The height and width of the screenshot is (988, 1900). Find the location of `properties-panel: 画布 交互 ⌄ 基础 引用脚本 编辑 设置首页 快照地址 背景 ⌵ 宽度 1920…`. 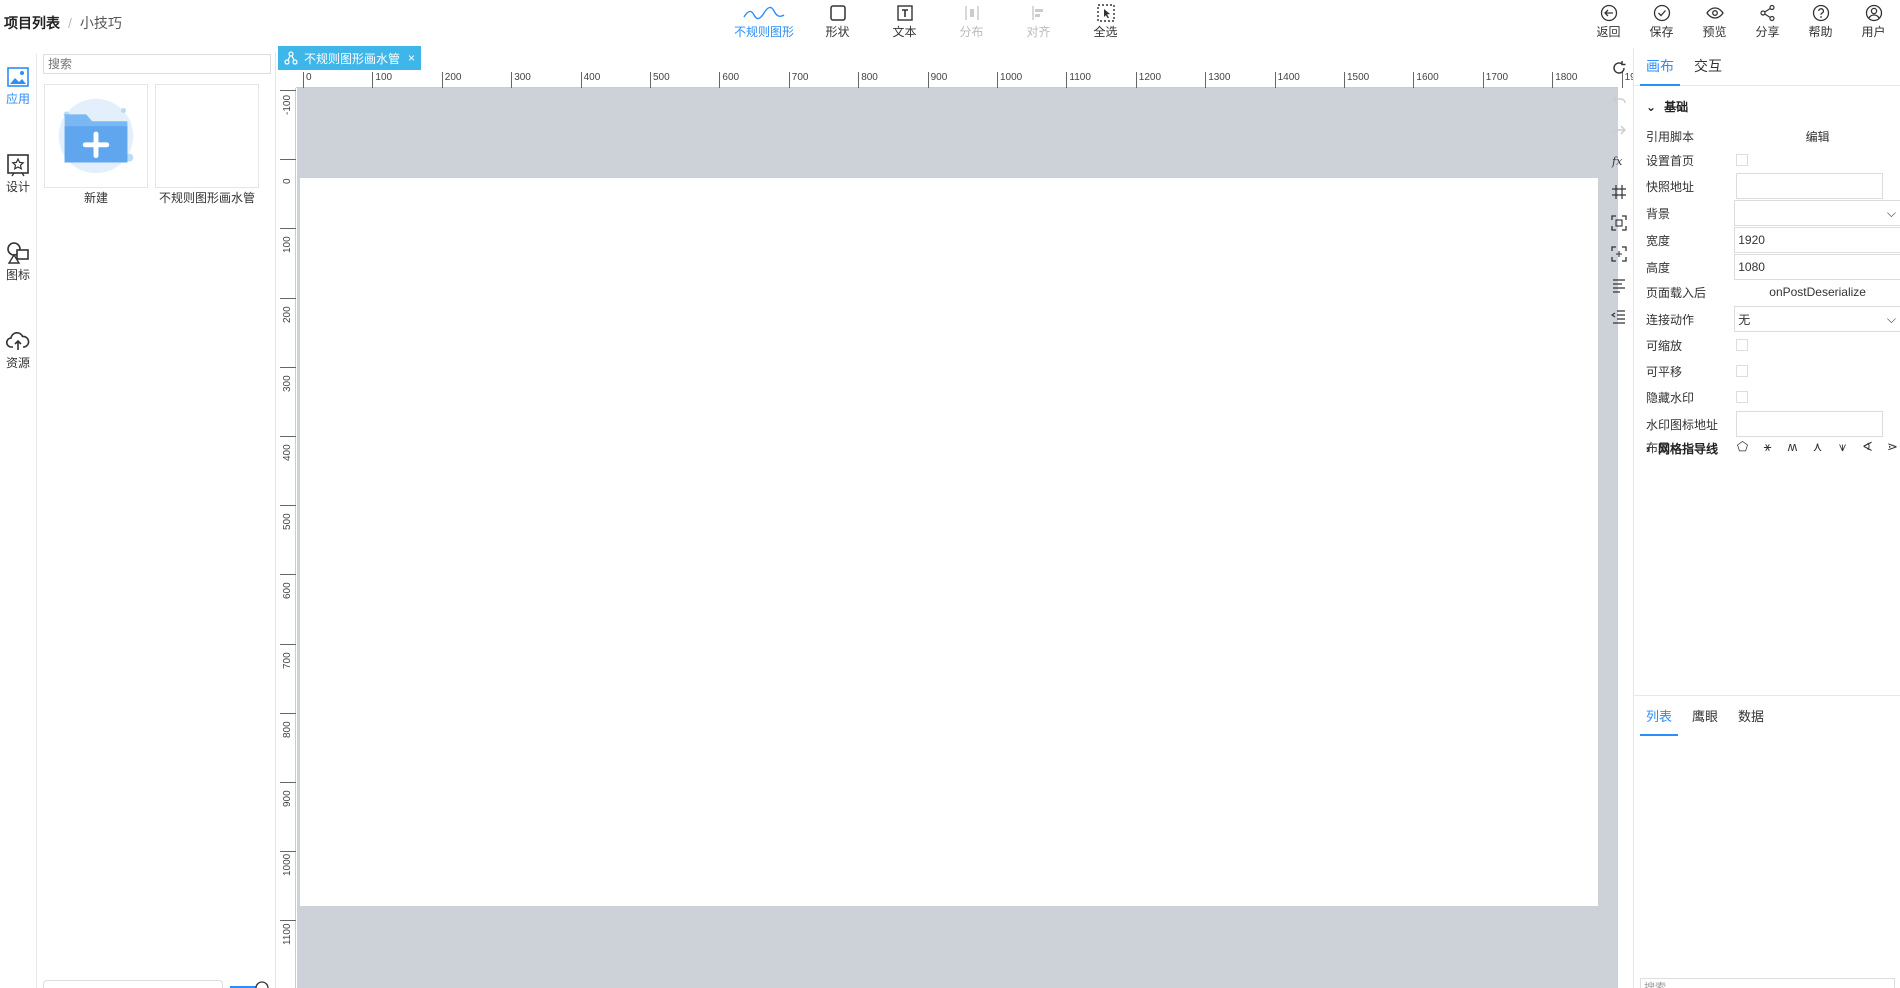

properties-panel: 画布 交互 ⌄ 基础 引用脚本 编辑 设置首页 快照地址 背景 ⌵ 宽度 1920… is located at coordinates (1766, 518).